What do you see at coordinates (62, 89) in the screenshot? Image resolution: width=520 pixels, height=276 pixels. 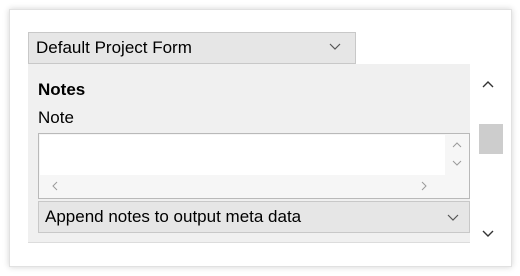 I see `notes-section-title: Notes` at bounding box center [62, 89].